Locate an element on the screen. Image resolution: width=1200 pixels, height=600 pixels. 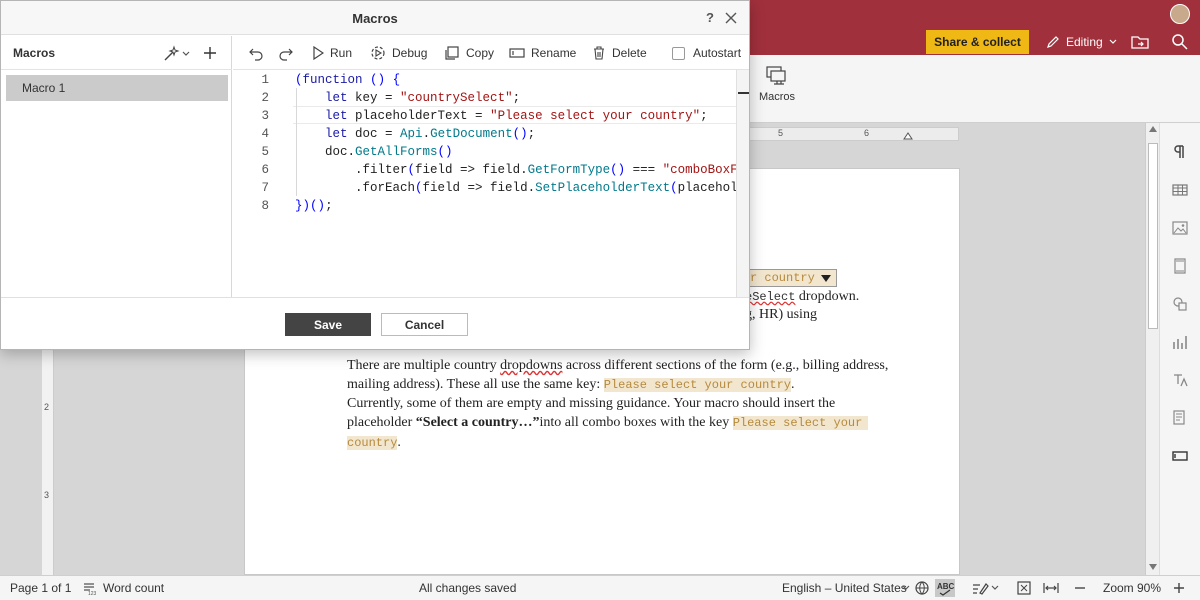
debug-button: Debug is located at coordinates (398, 53).